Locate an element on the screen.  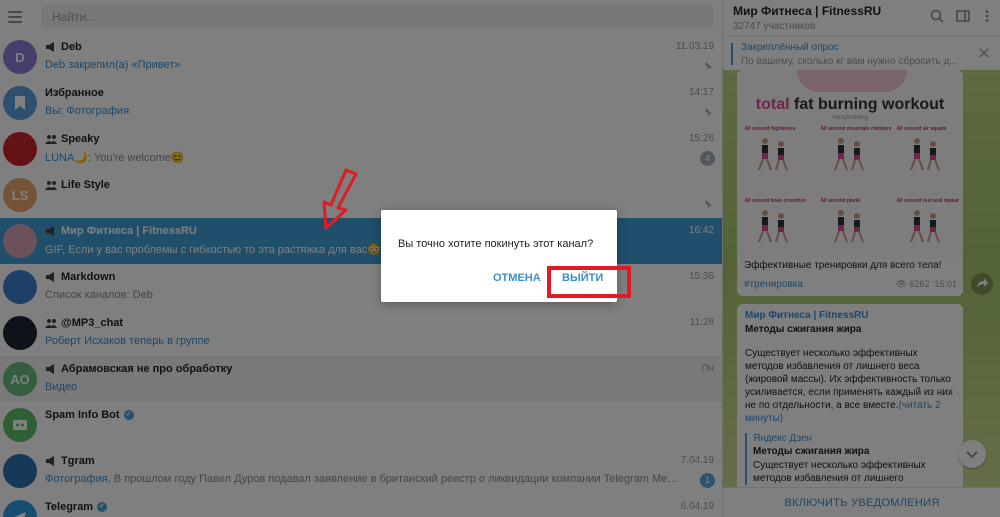
highlight-annotation is located at coordinates (589, 282).